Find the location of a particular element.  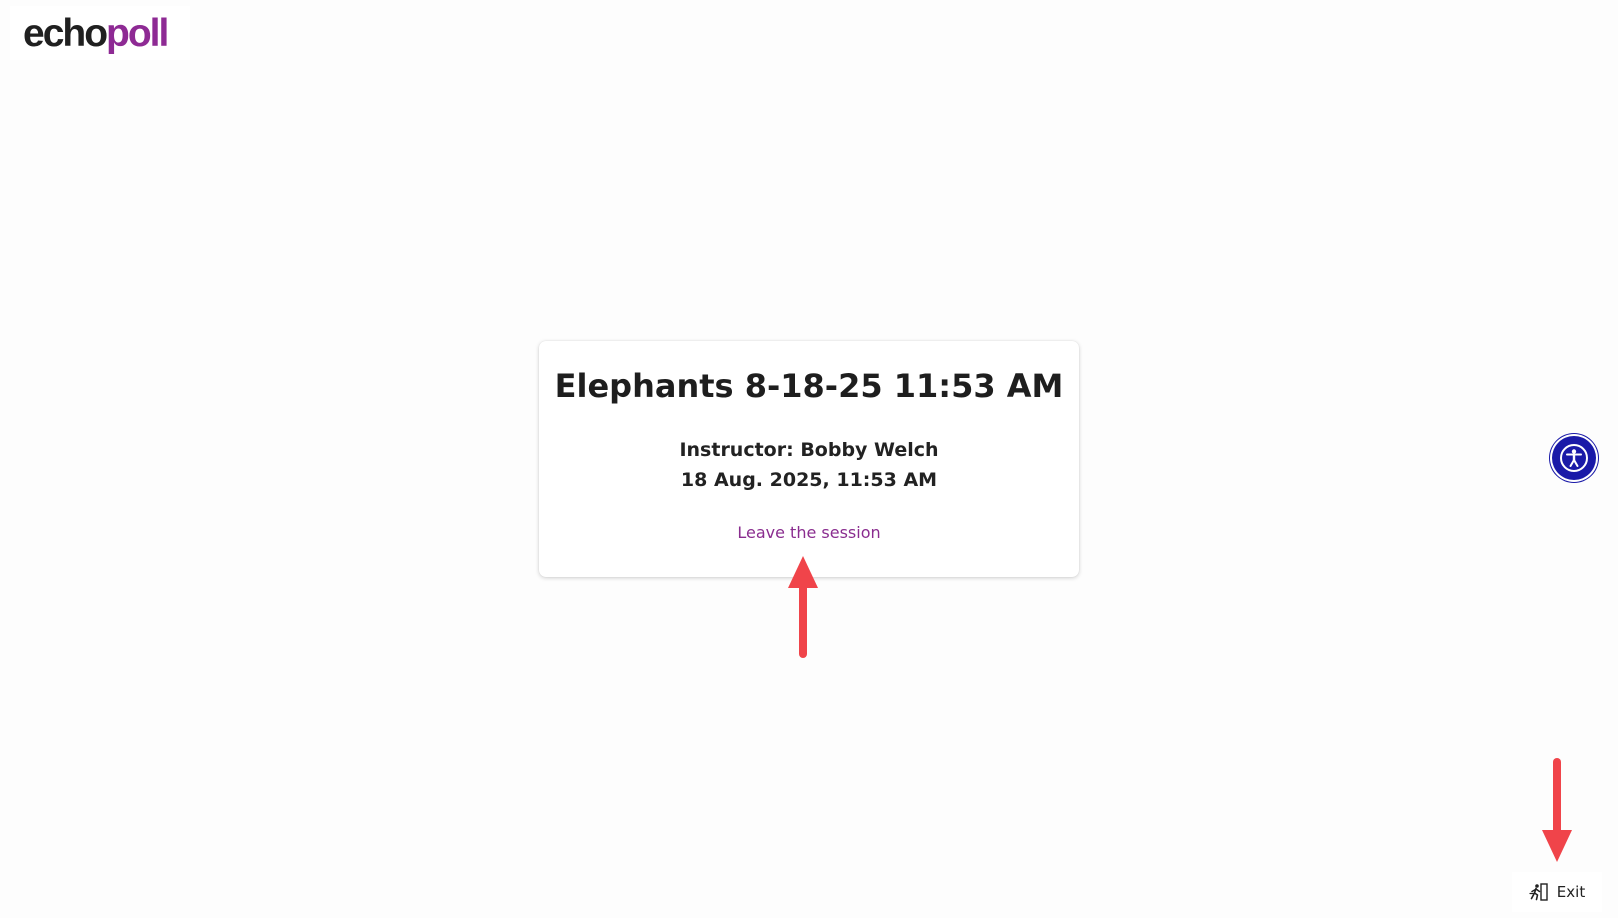

echopoll-logo: echo poll is located at coordinates (100, 33).